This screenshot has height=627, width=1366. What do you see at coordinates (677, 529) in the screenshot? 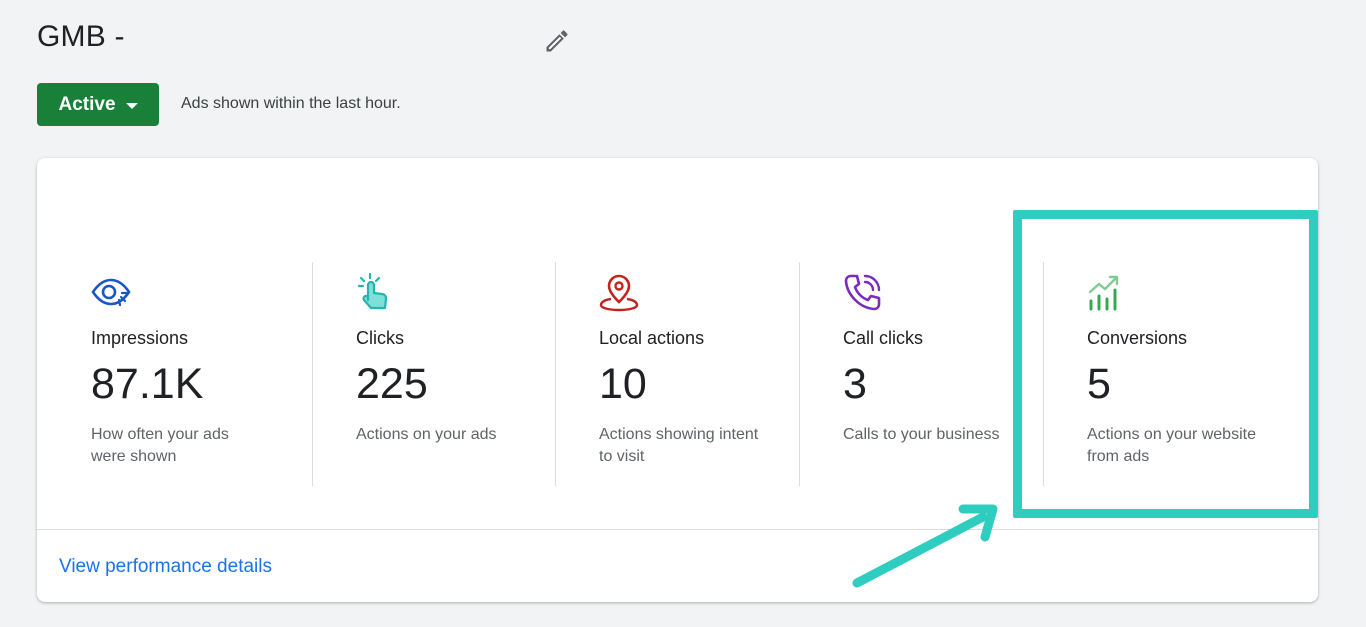
I see `card-divider` at bounding box center [677, 529].